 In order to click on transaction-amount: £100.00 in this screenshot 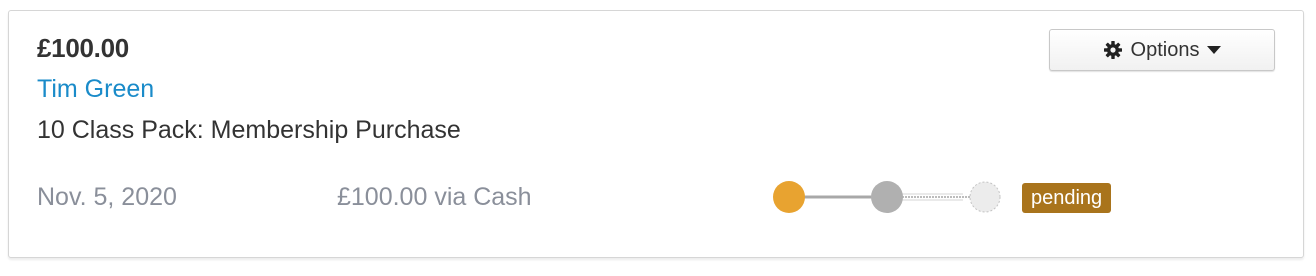, I will do `click(83, 48)`.